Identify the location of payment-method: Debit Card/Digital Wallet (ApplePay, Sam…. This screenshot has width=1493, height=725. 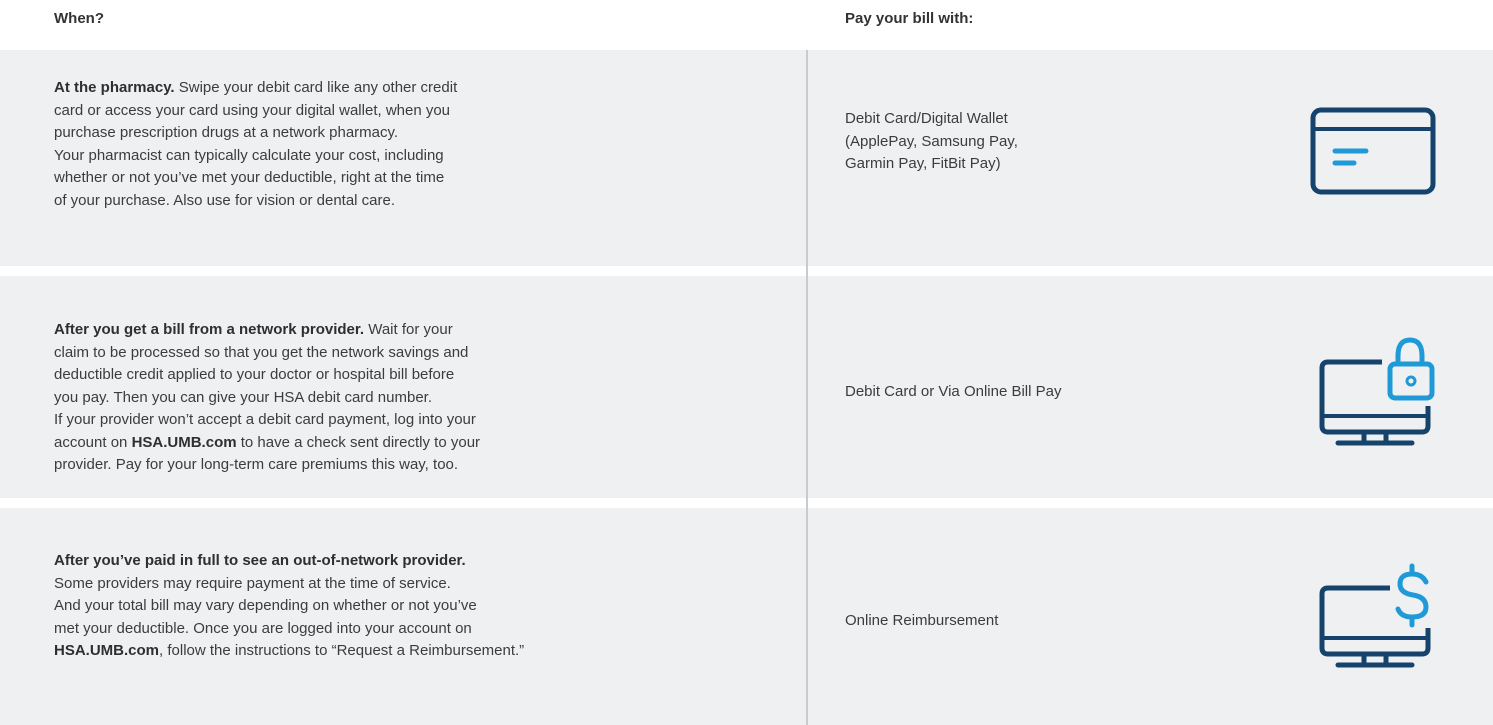
(931, 141).